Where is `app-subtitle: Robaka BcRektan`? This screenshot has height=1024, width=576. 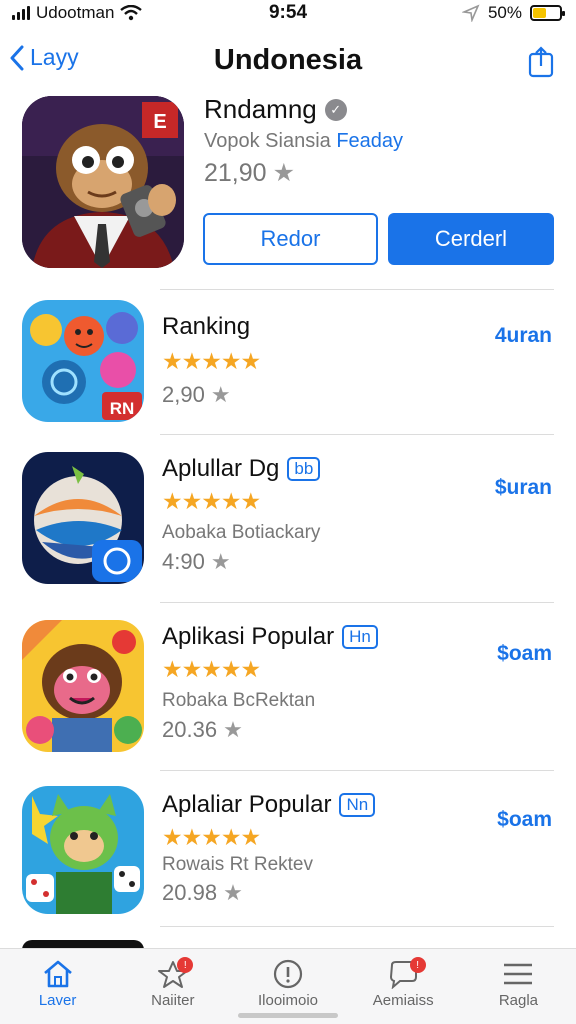
app-subtitle: Robaka BcRektan is located at coordinates (239, 700).